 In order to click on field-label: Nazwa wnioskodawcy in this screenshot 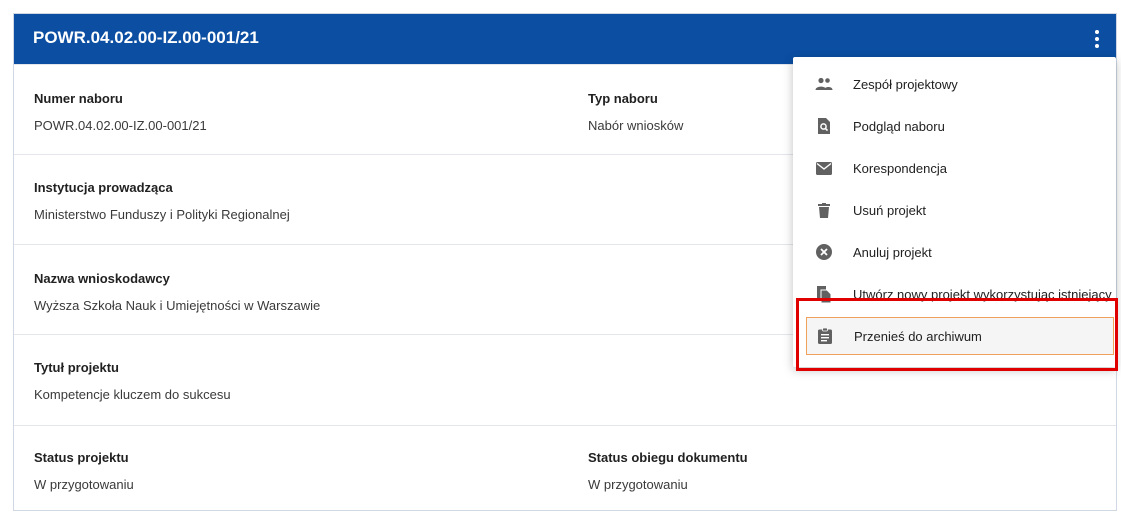, I will do `click(102, 278)`.